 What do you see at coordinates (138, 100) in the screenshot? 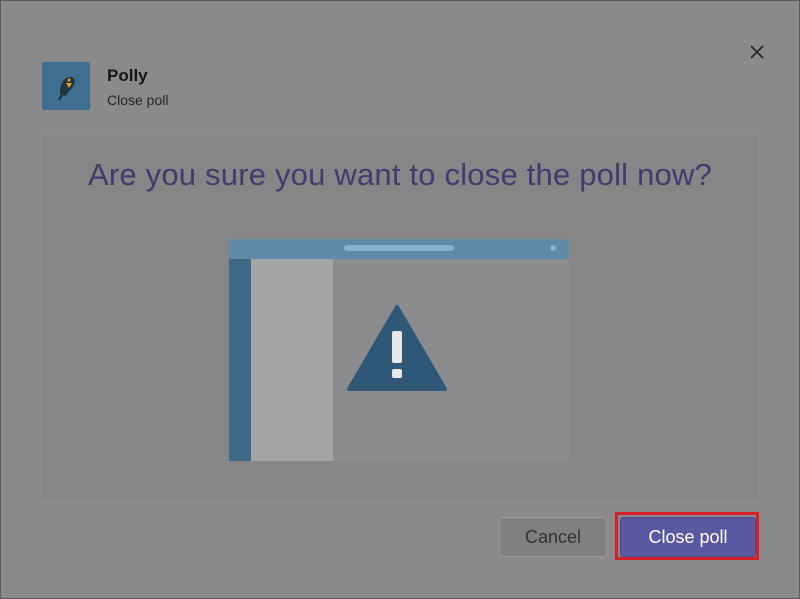
I see `dialog-subtitle: Close poll` at bounding box center [138, 100].